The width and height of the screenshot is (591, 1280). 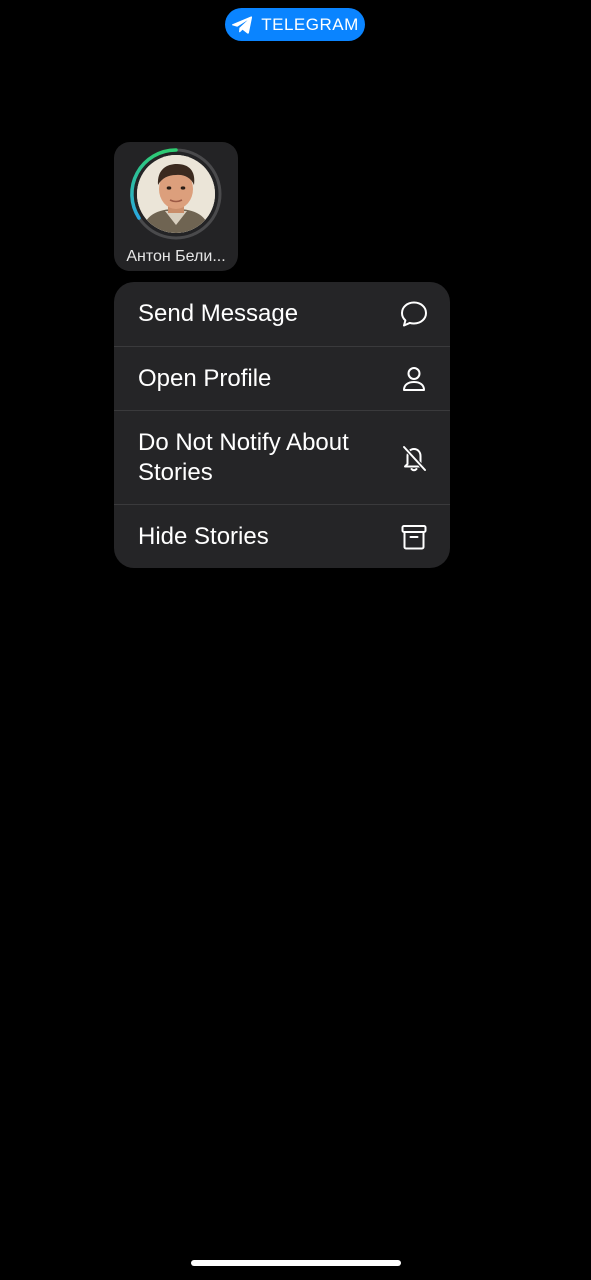 What do you see at coordinates (218, 313) in the screenshot?
I see `menu-item-label: Send Message` at bounding box center [218, 313].